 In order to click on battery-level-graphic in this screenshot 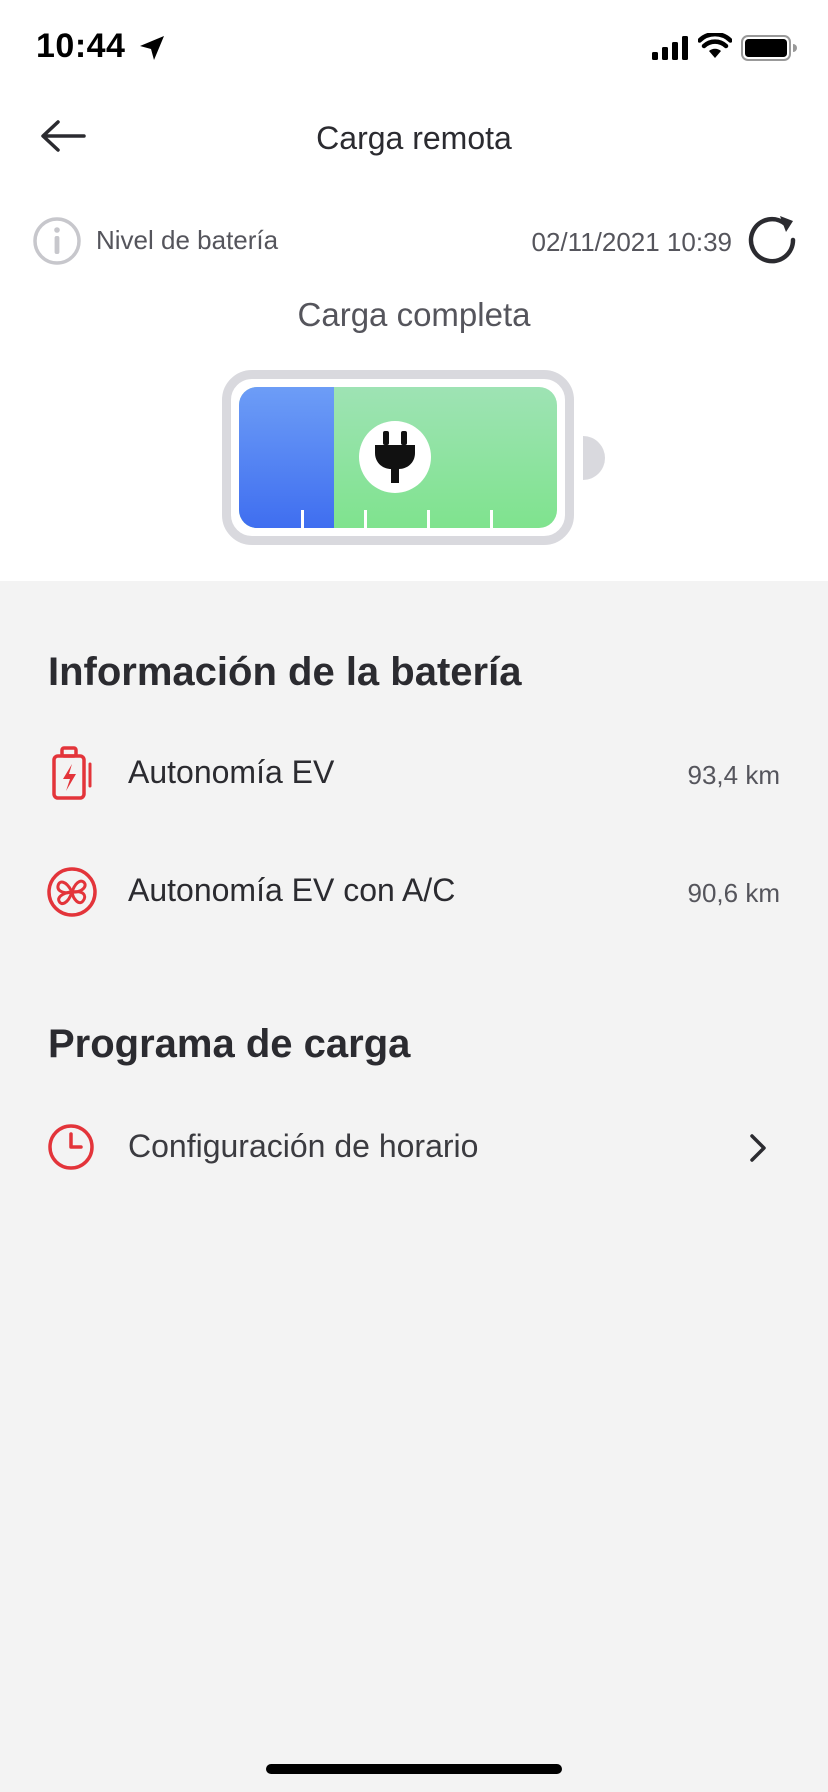, I will do `click(398, 457)`.